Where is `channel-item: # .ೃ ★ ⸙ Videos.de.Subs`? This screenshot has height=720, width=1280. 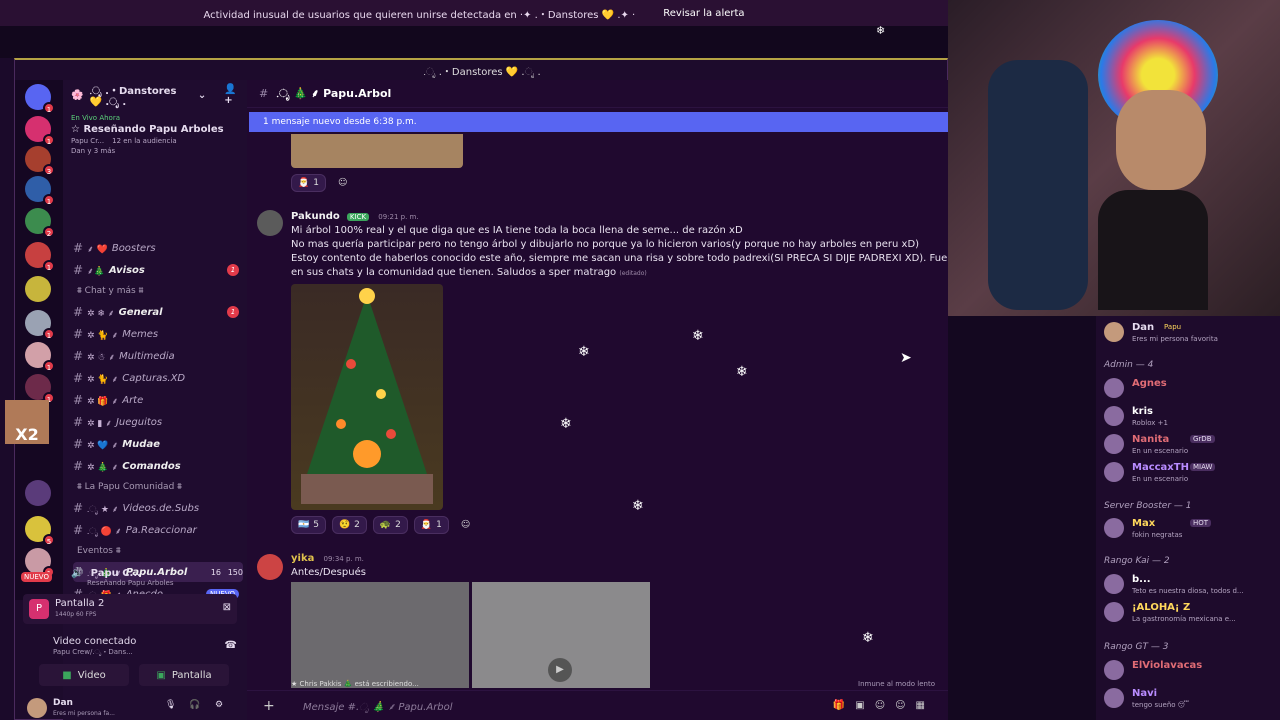 channel-item: # .ೃ ★ ⸙ Videos.de.Subs is located at coordinates (158, 508).